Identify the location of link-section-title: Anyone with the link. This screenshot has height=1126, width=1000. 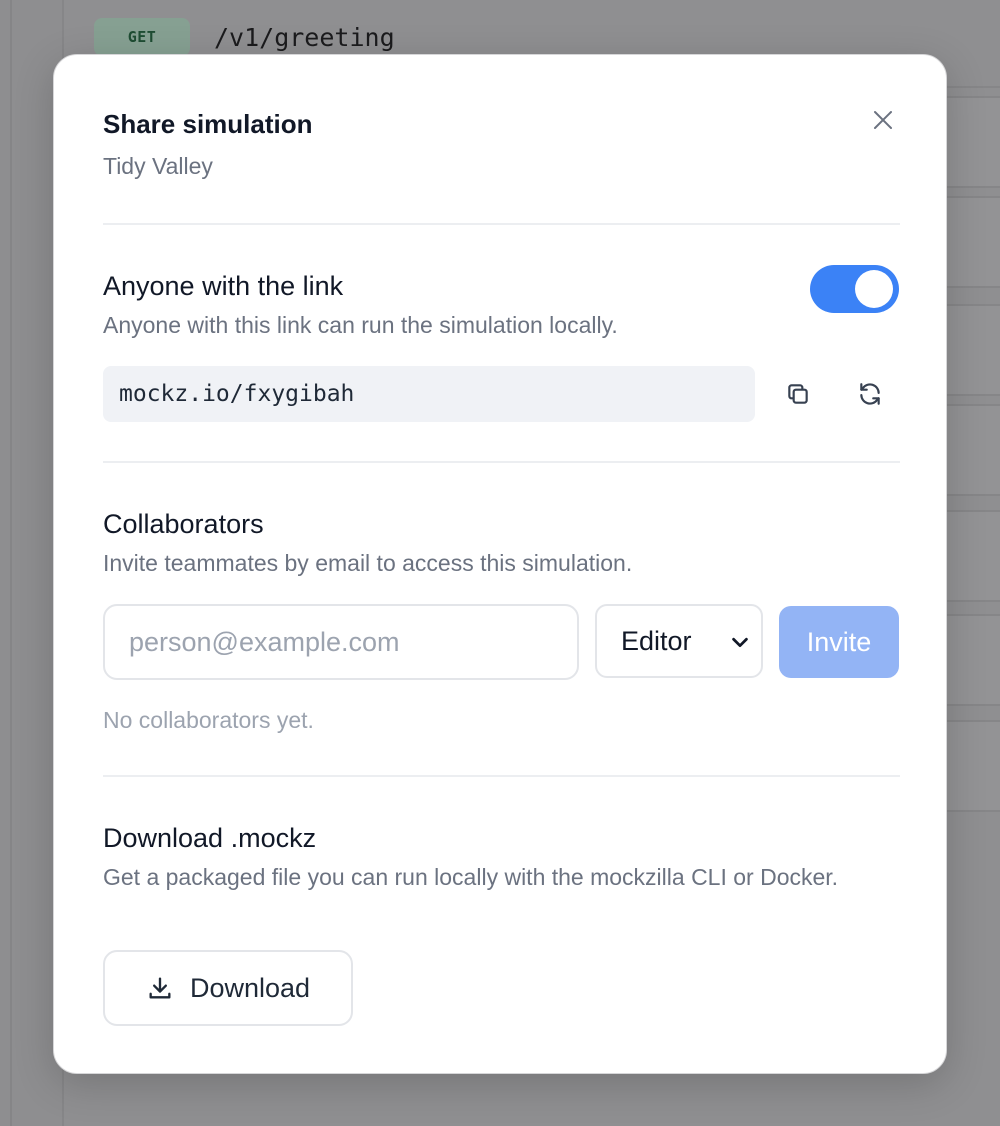
(223, 286).